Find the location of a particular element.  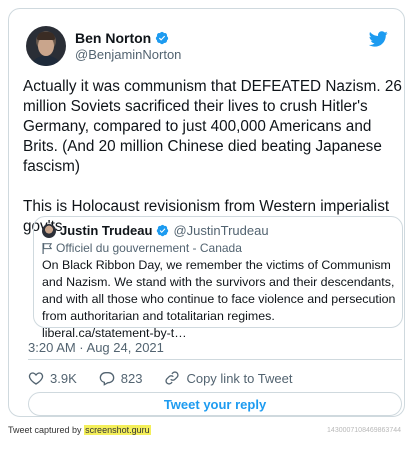

like-button: 3.9K is located at coordinates (52, 378).